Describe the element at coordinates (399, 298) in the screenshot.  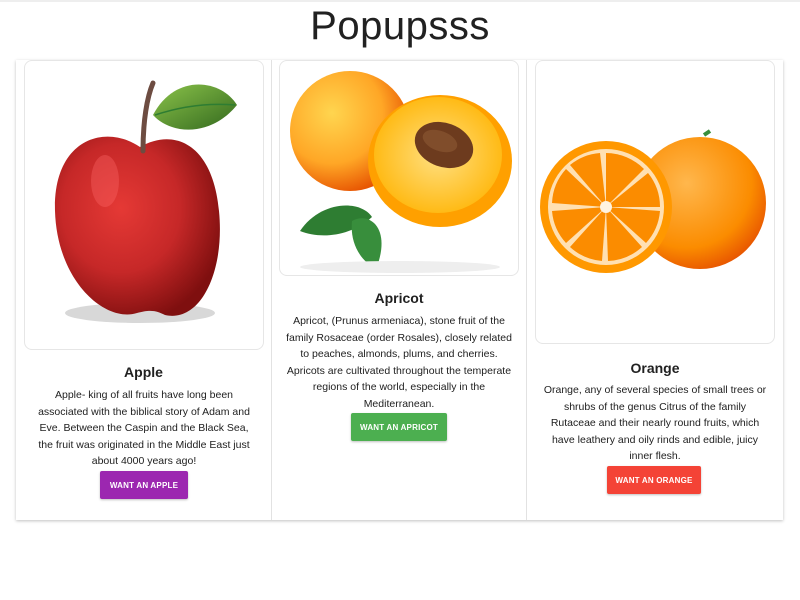
I see `card-title: Apricot` at that location.